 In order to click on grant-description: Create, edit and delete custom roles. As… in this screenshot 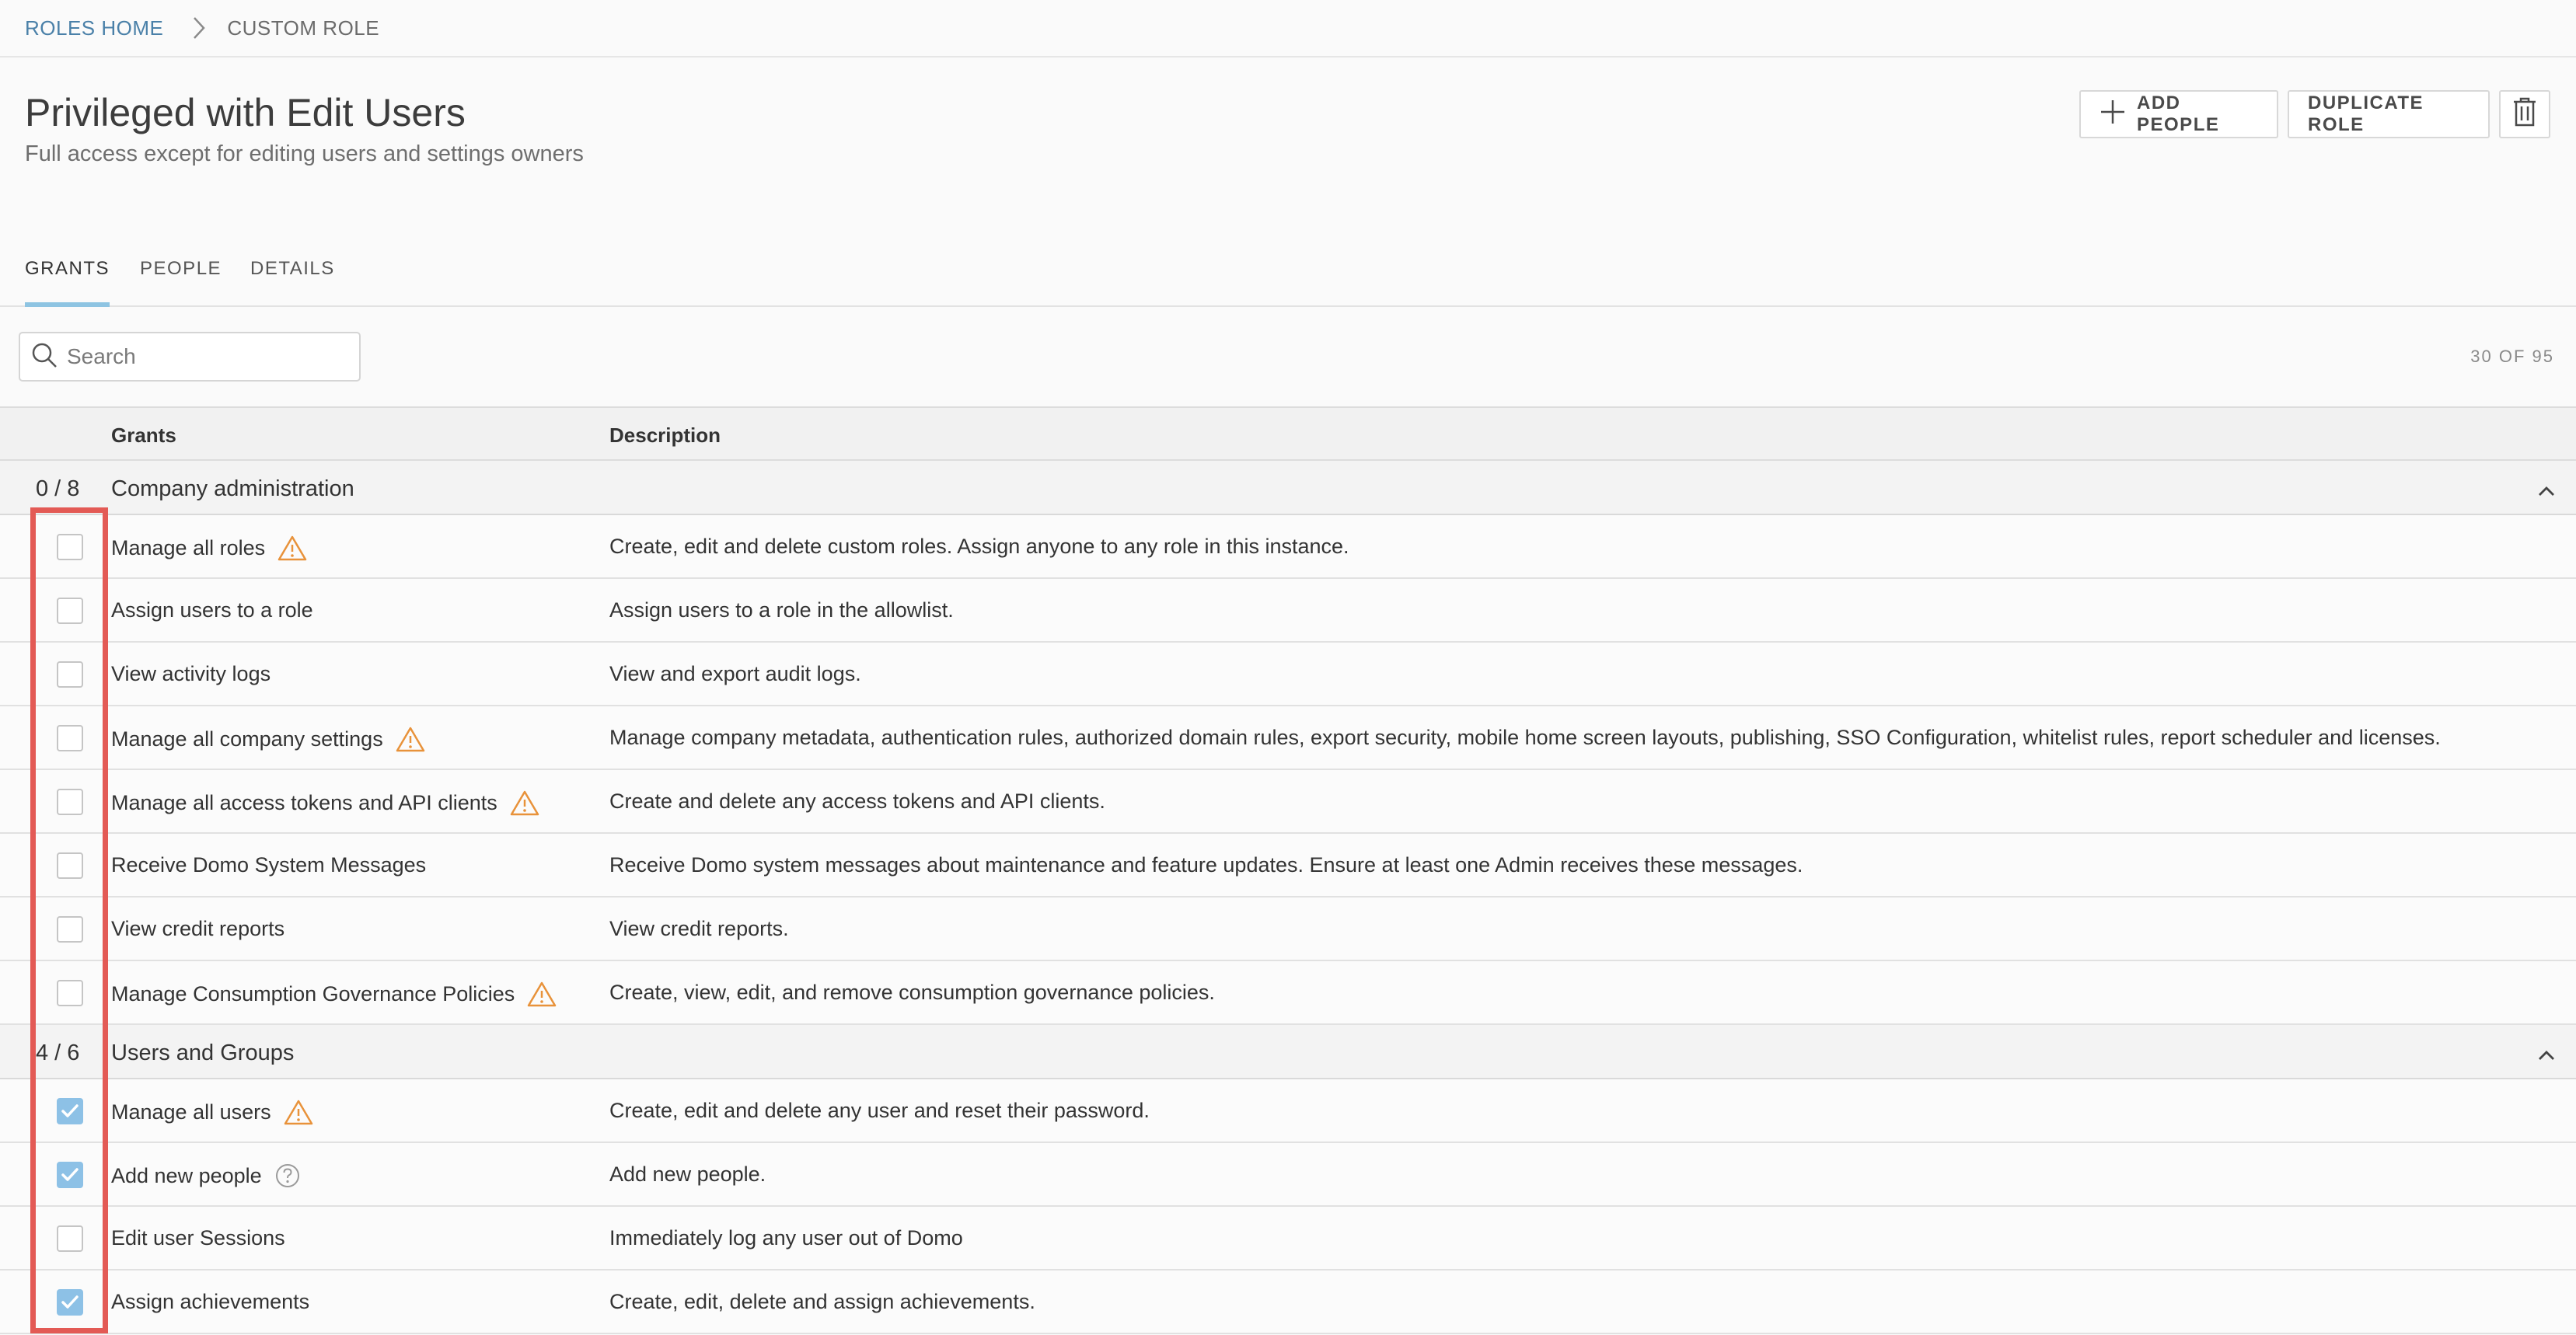, I will do `click(979, 546)`.